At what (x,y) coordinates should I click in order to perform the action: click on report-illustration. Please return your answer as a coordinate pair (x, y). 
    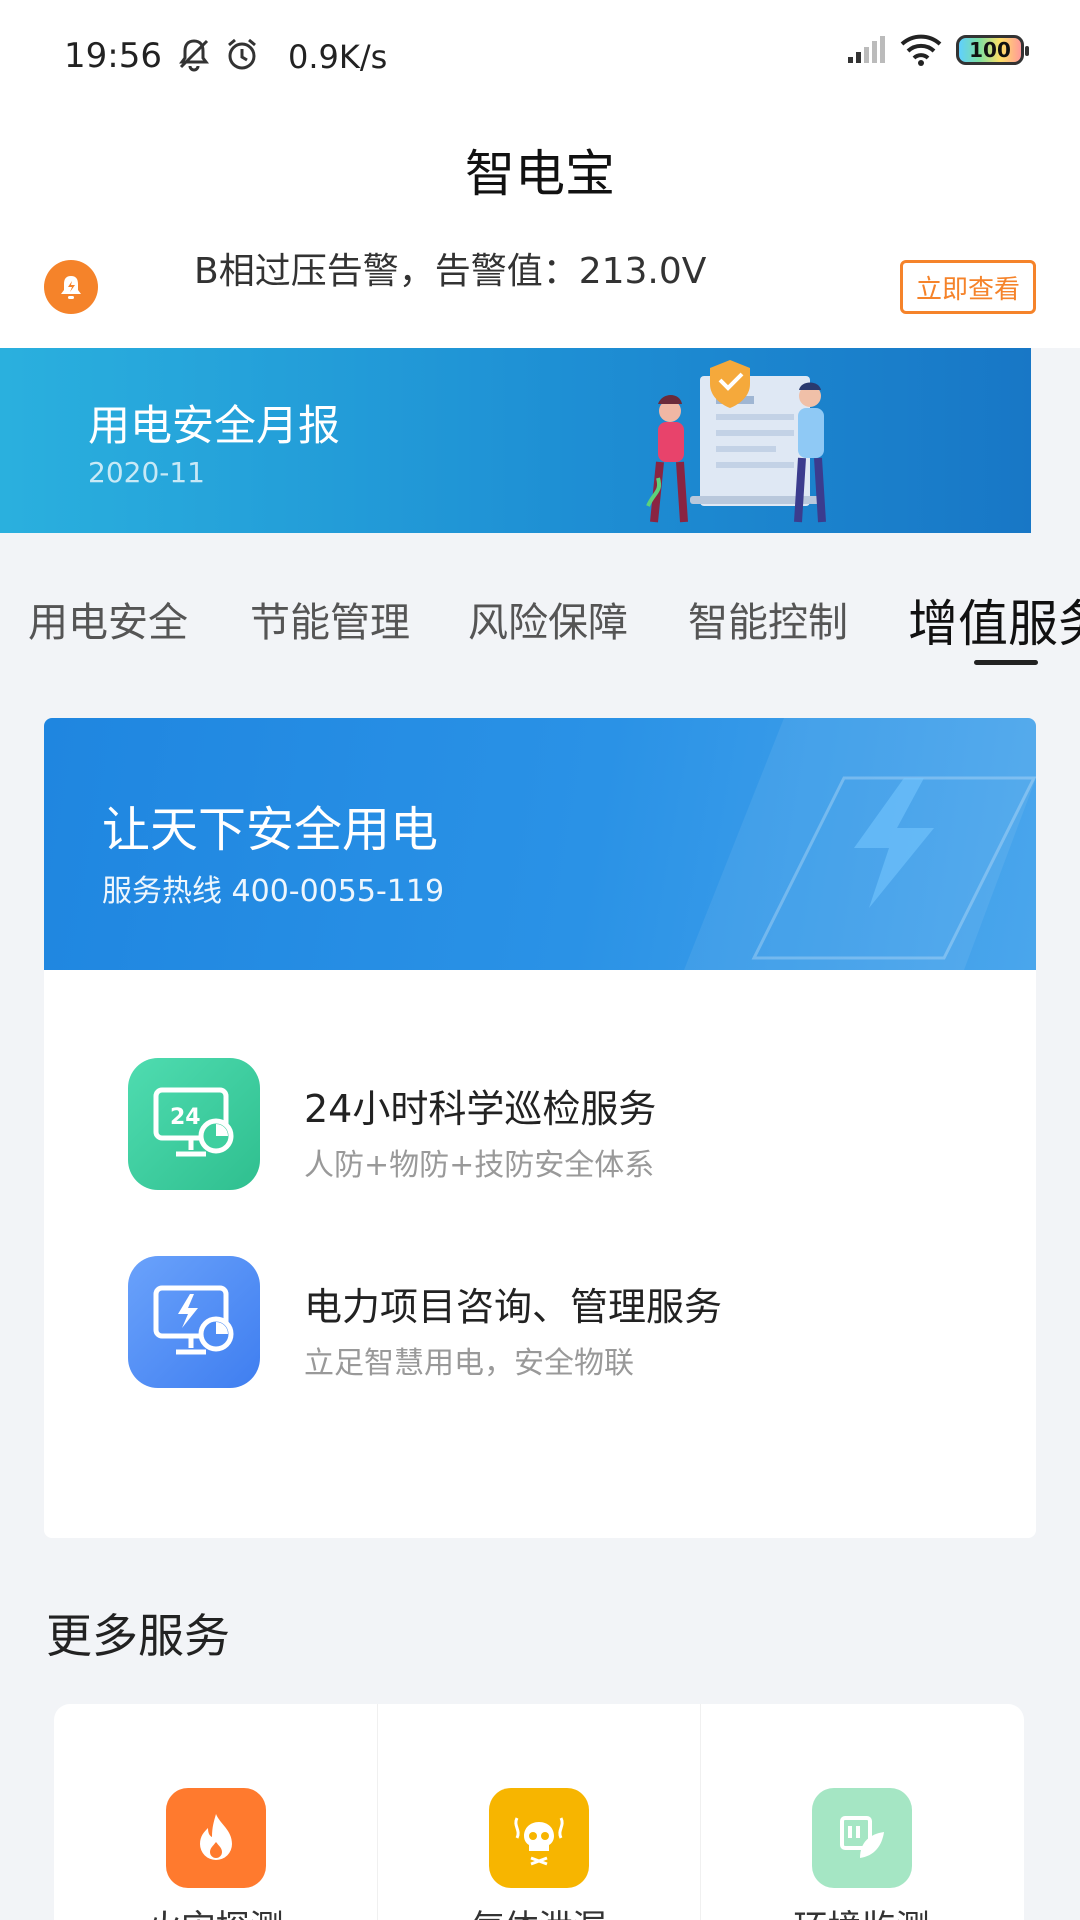
    Looking at the image, I should click on (736, 441).